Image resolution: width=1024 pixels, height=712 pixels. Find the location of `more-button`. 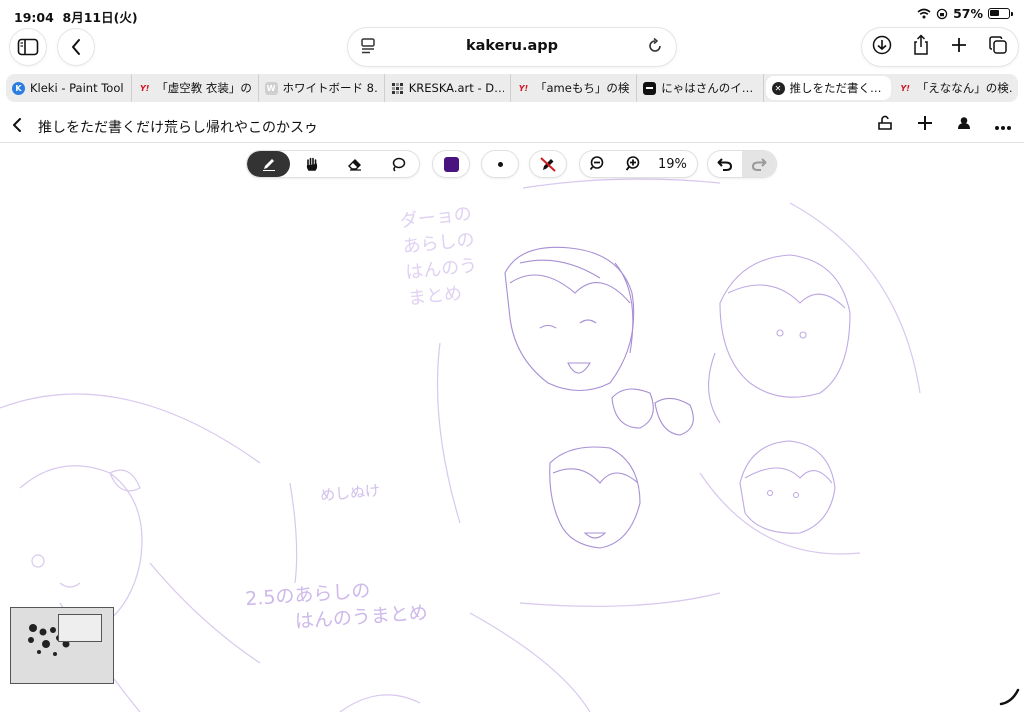

more-button is located at coordinates (1003, 125).